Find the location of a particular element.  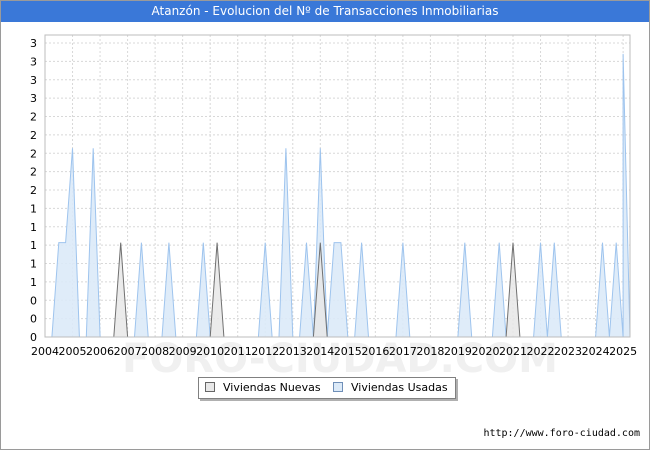

x-tick-label: 2022 is located at coordinates (541, 351).